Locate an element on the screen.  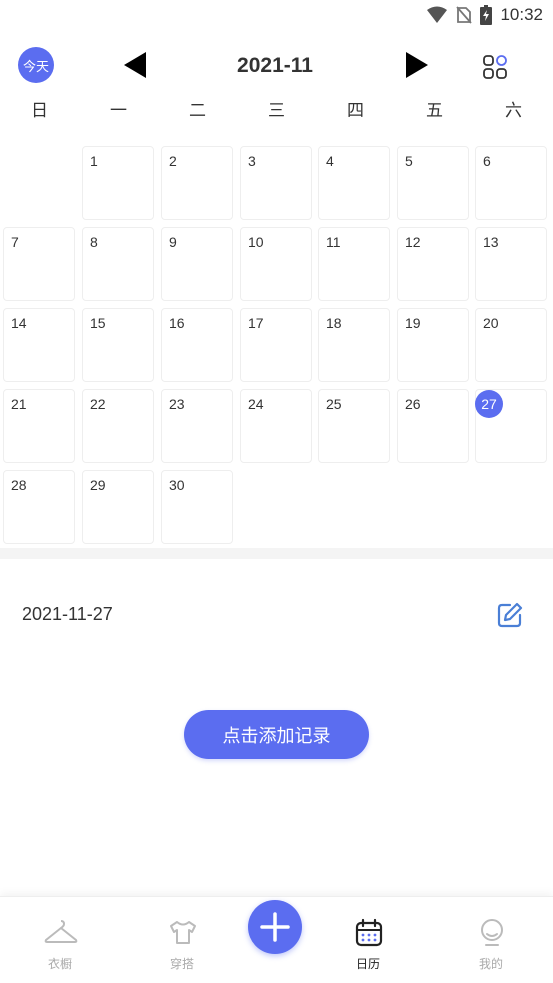
day-cell: 1 is located at coordinates (118, 183).